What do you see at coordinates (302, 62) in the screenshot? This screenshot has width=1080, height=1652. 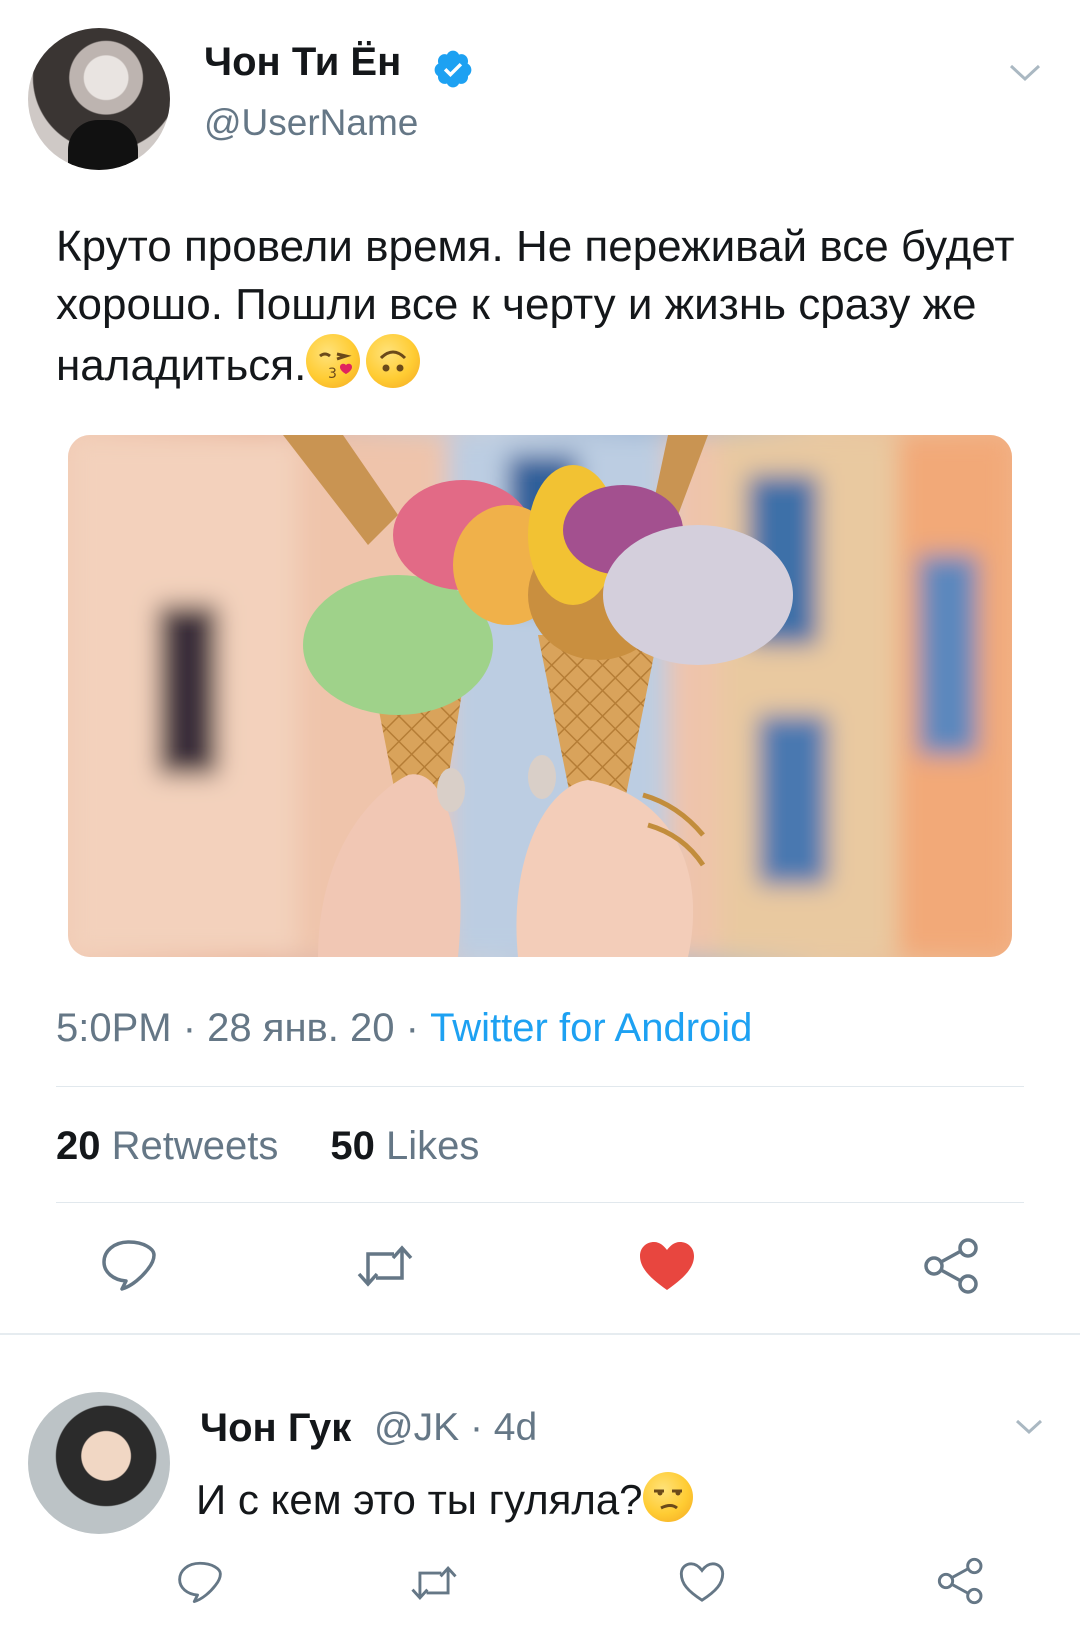 I see `author-name: Чон Ти Ён` at bounding box center [302, 62].